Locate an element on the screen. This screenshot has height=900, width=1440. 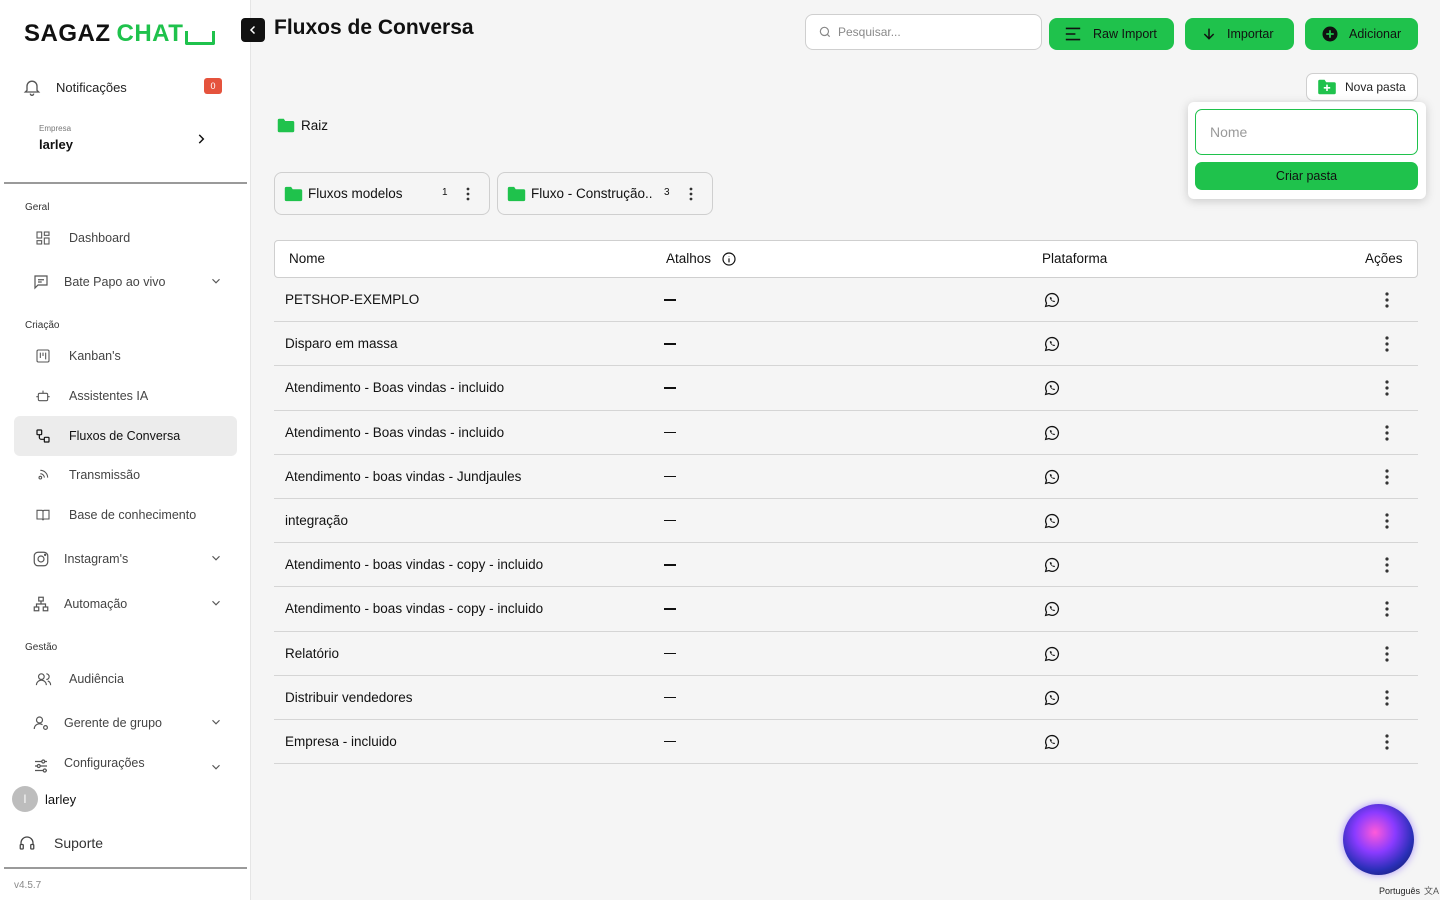
search-input is located at coordinates (933, 32).